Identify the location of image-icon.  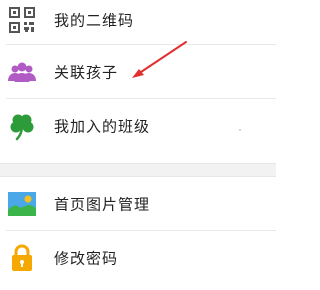
(22, 204).